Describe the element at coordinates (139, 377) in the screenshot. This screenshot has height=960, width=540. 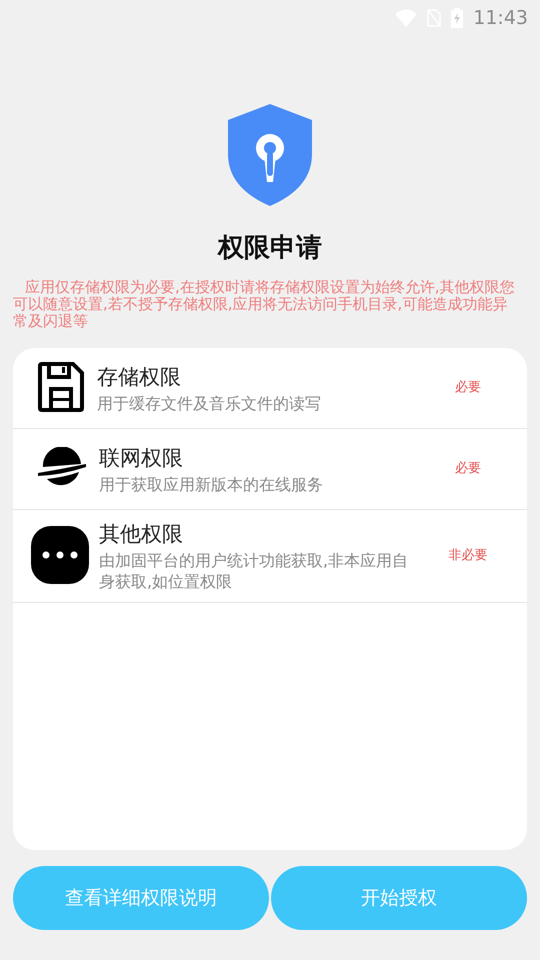
I see `permission-name: 存储权限` at that location.